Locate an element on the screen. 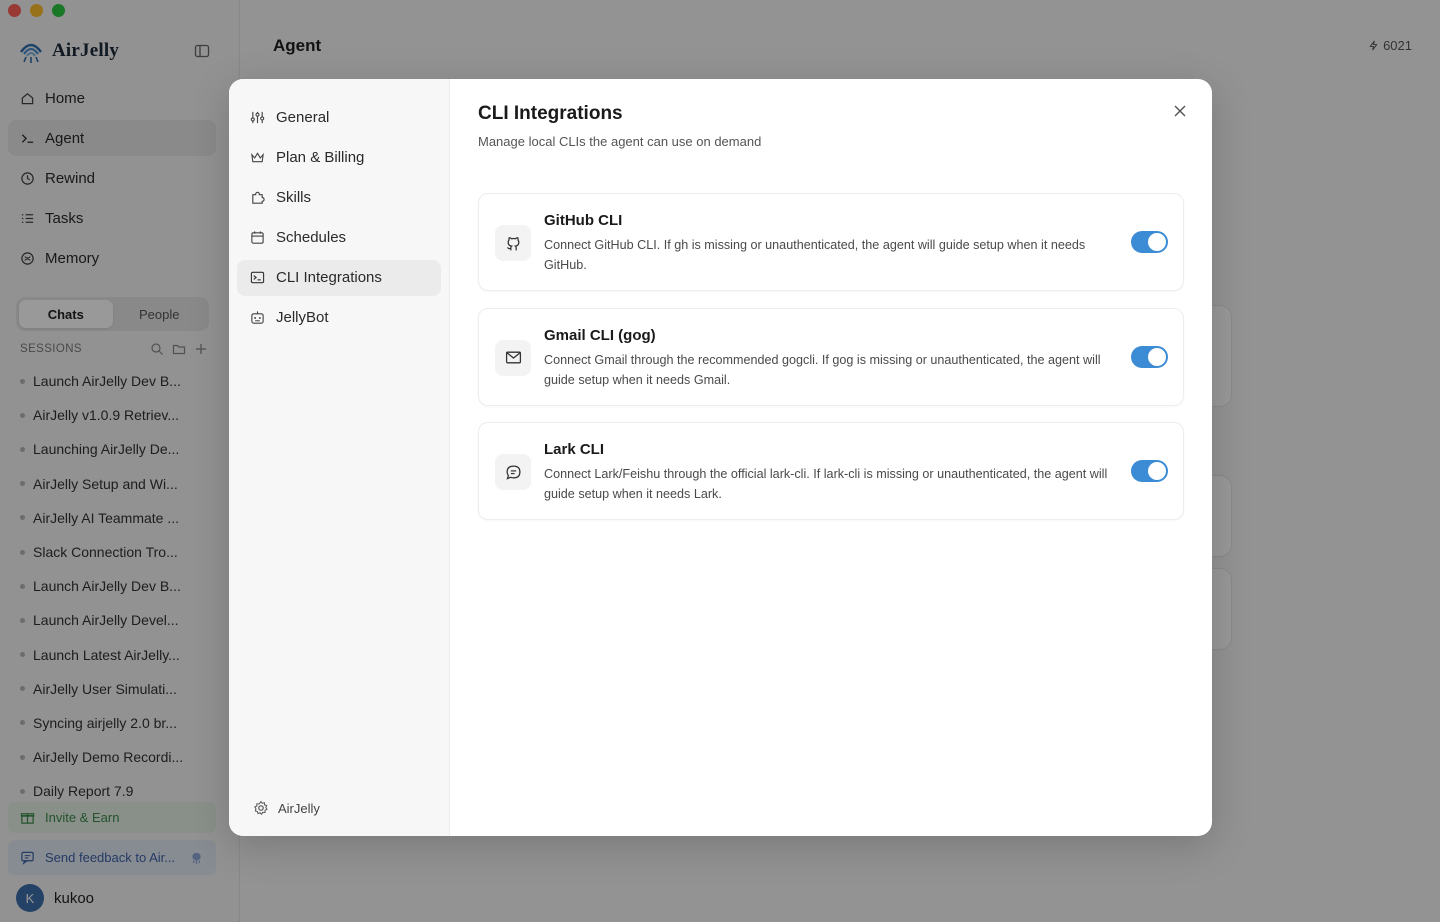 The height and width of the screenshot is (922, 1440). section-title: CLI Integrations is located at coordinates (550, 113).